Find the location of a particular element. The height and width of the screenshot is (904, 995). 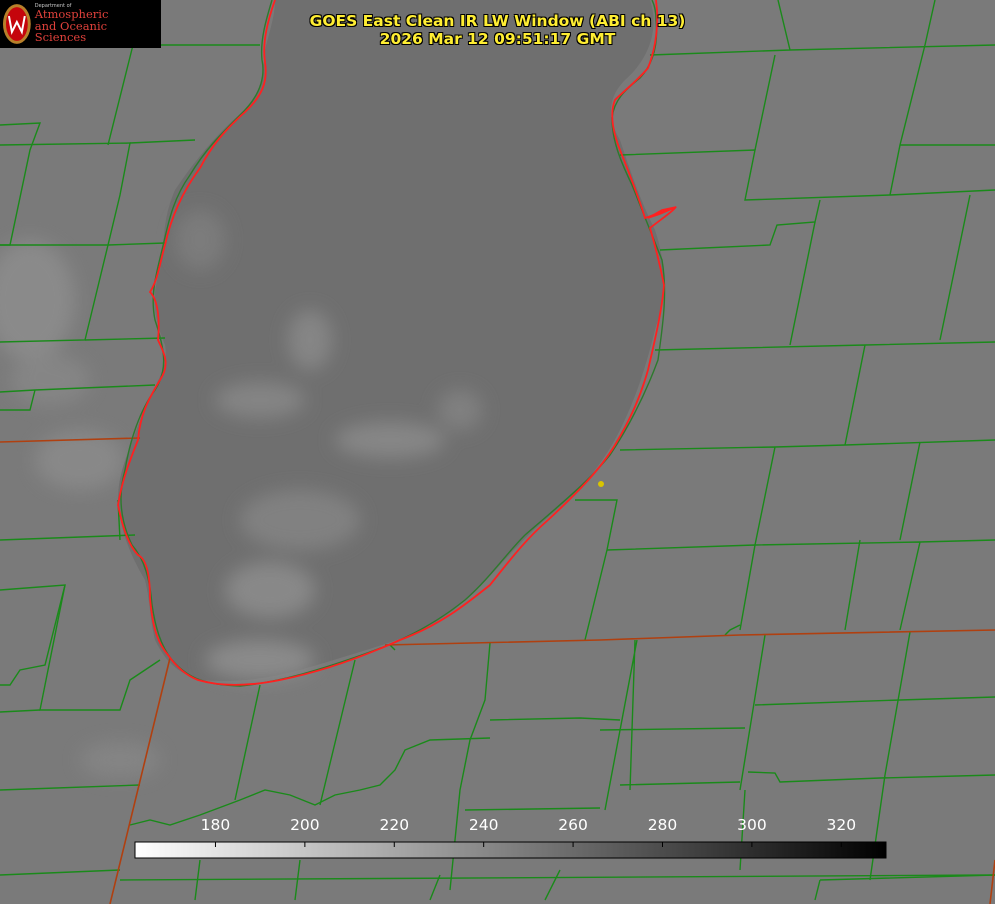

colorbar-tick-label: 180 is located at coordinates (216, 825).